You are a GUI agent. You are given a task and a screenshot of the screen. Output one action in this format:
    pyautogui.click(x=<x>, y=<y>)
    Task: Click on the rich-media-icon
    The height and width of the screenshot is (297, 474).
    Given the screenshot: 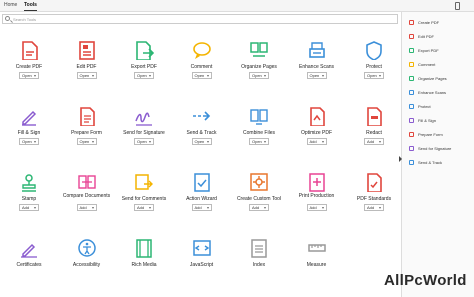 What is the action you would take?
    pyautogui.click(x=144, y=248)
    